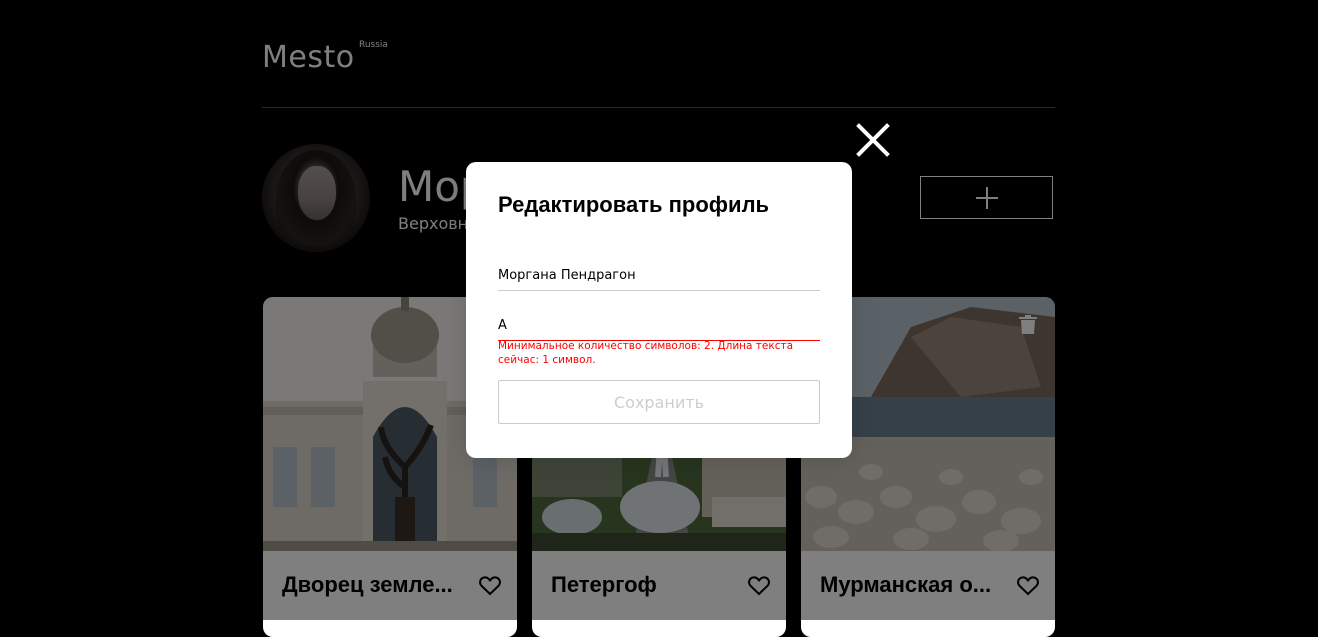 The image size is (1318, 637). Describe the element at coordinates (873, 140) in the screenshot. I see `close-icon` at that location.